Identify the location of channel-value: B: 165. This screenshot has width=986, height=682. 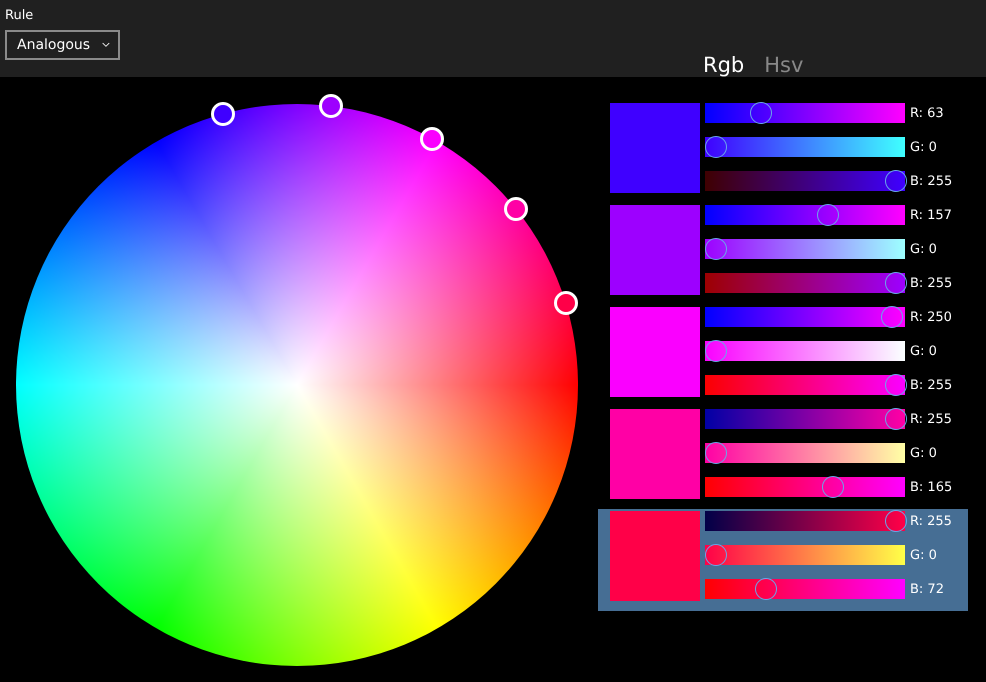
(931, 487).